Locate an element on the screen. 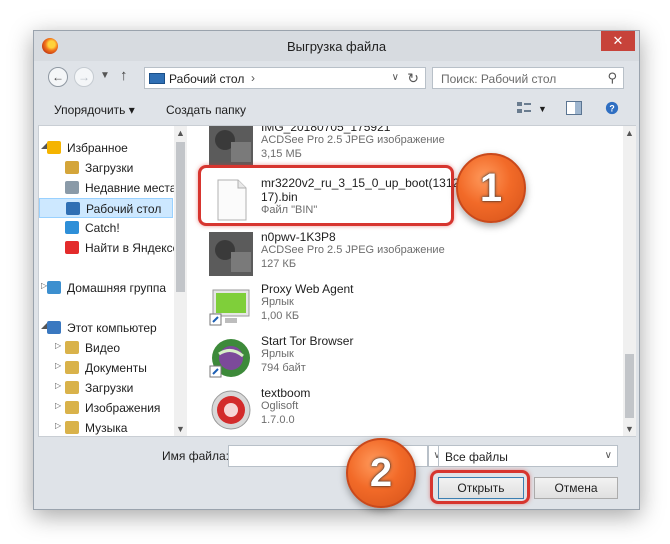 The height and width of the screenshot is (544, 670). title-bar: Выгрузка файла ✕ is located at coordinates (336, 46).